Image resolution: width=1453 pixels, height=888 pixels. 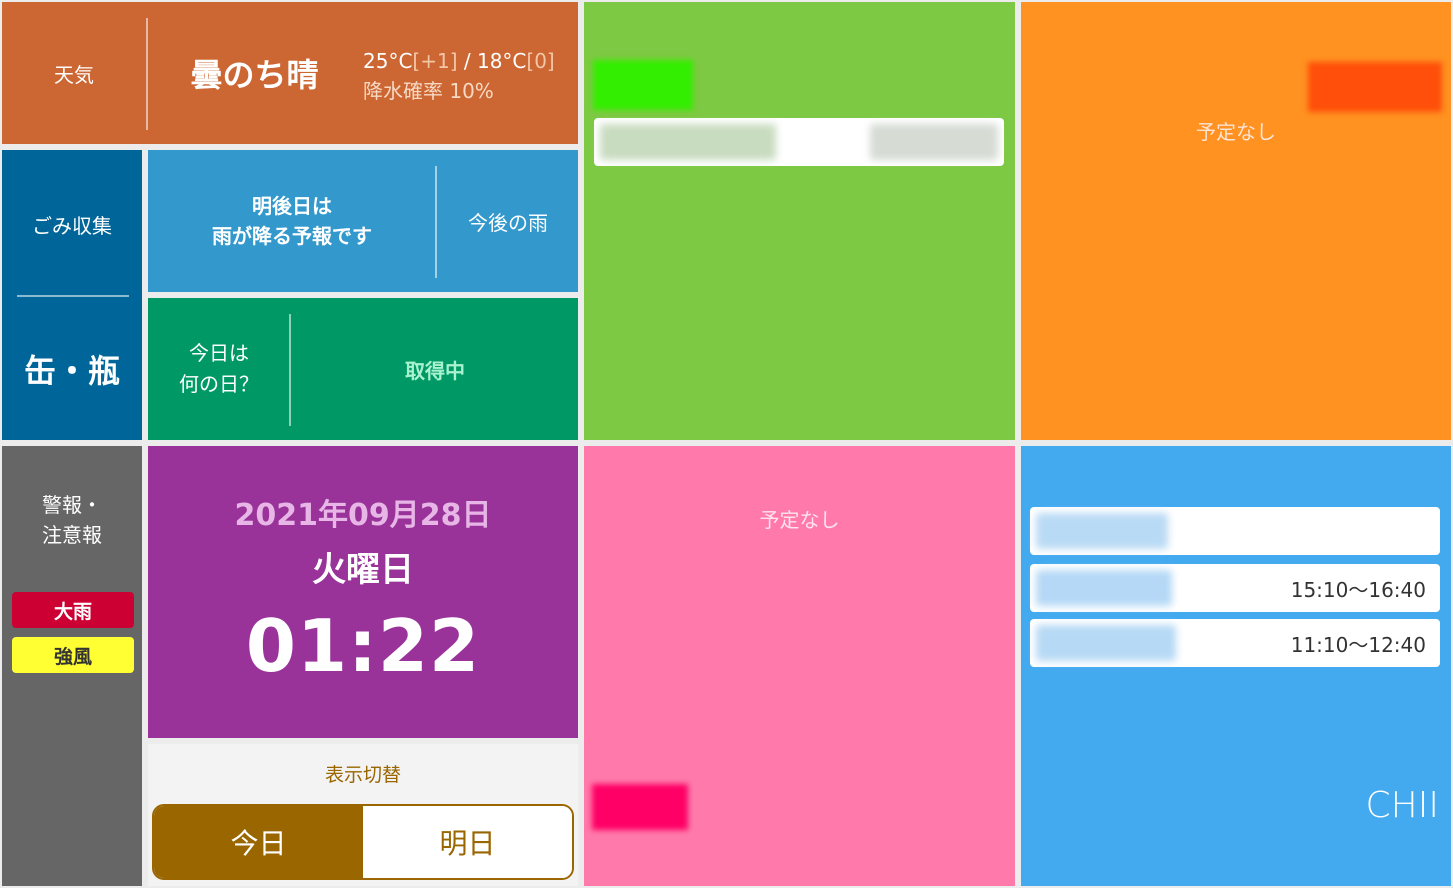 I want to click on what-day-panel: 今日は 何の日？ 取得中, so click(x=363, y=369).